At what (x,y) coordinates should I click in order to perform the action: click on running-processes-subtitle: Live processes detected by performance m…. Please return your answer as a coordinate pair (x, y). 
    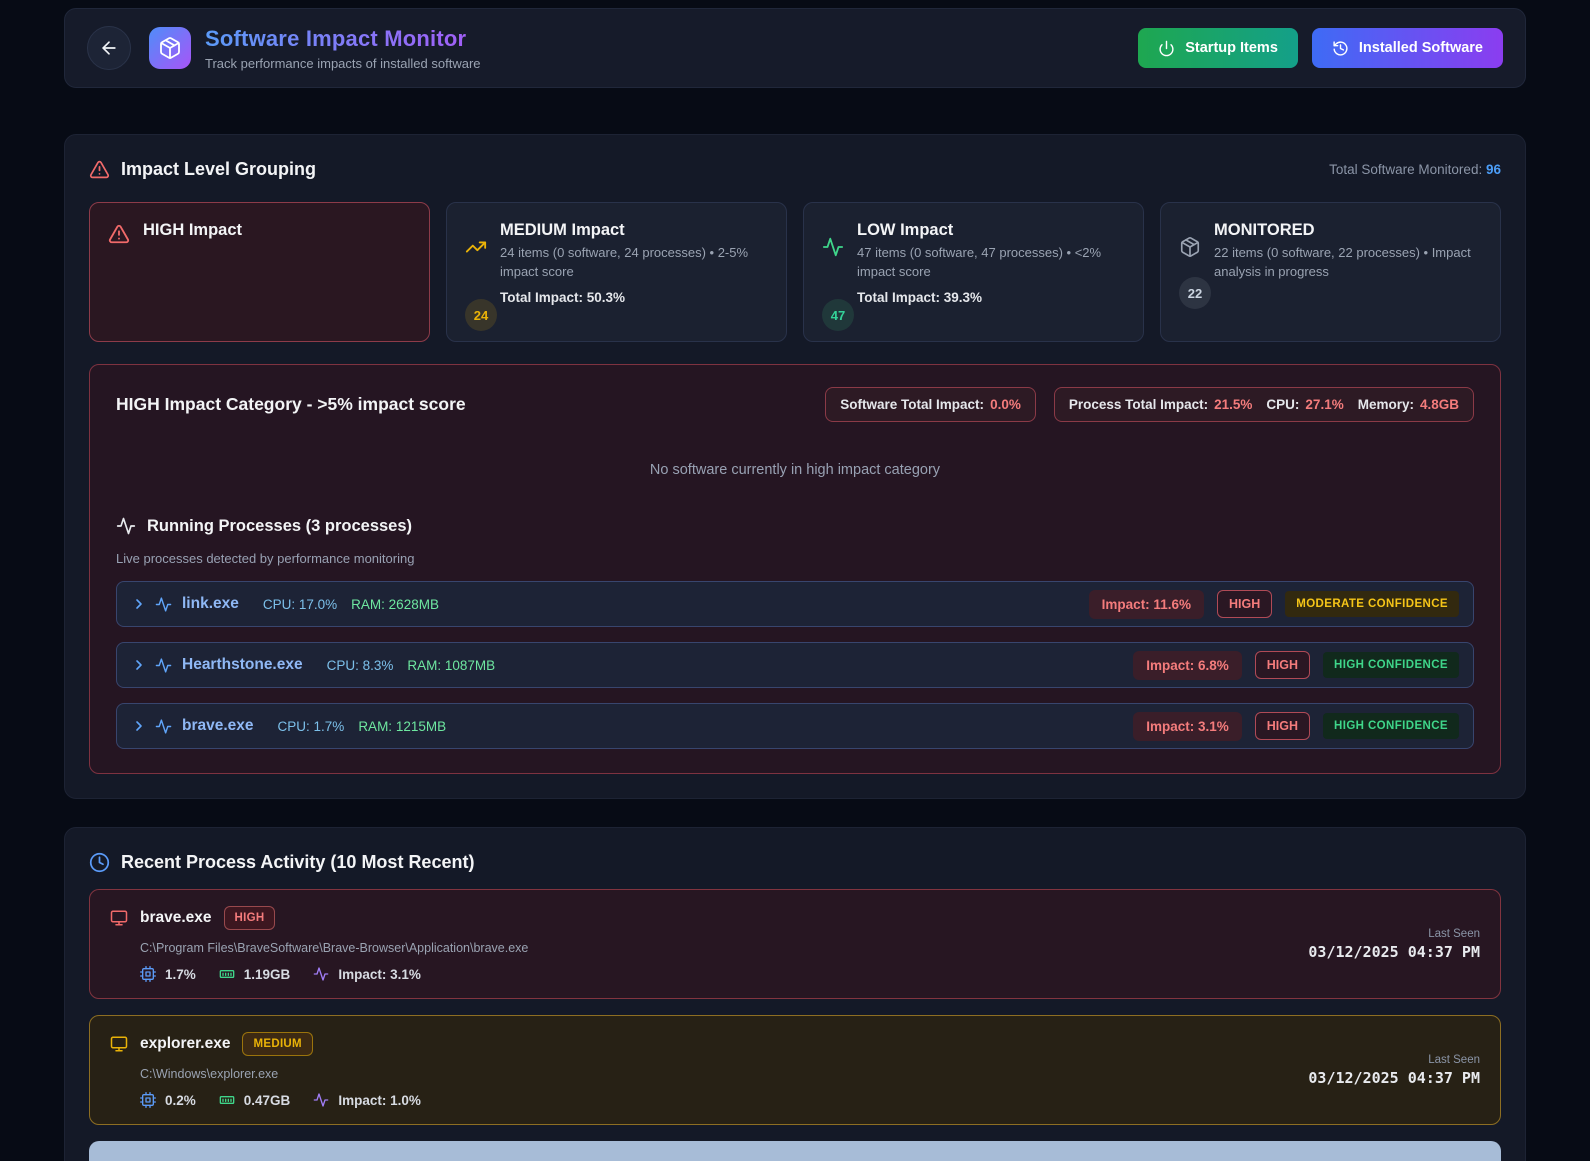
    Looking at the image, I should click on (265, 558).